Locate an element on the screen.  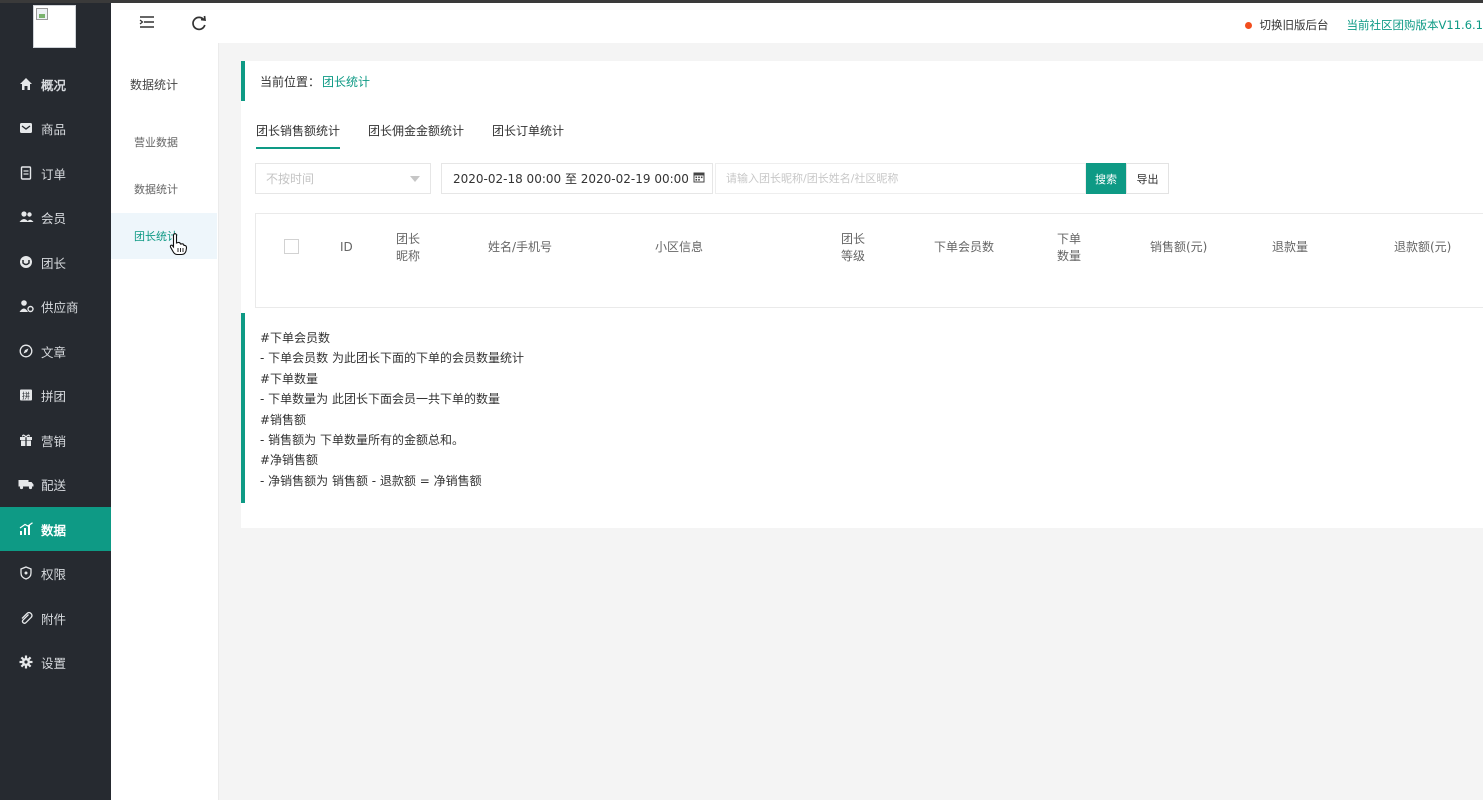
sidebar-item-marketing: 营销 is located at coordinates (55, 440).